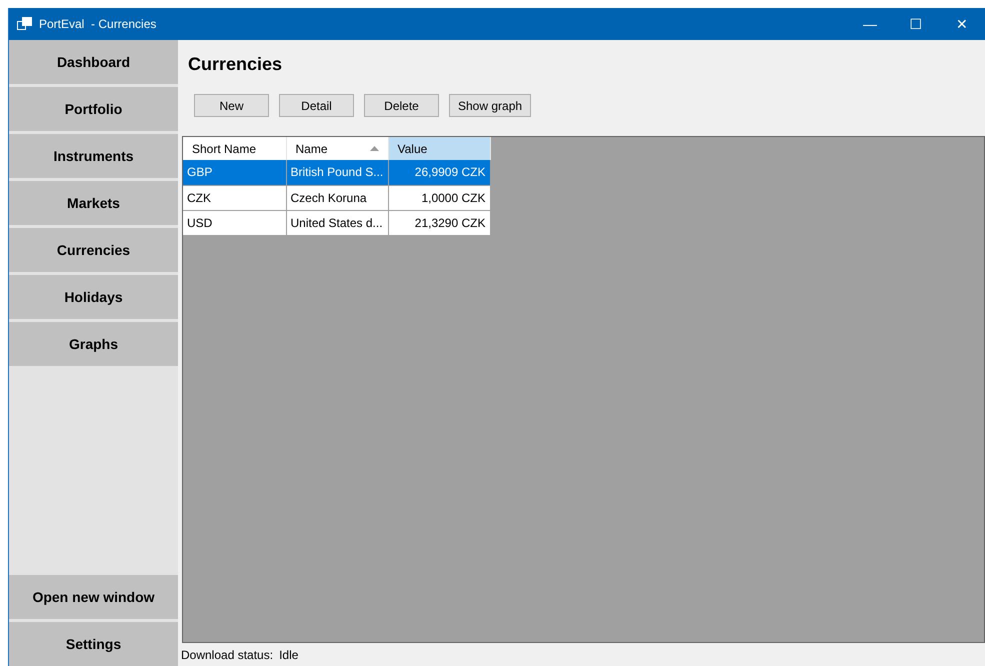 The image size is (985, 666). Describe the element at coordinates (93, 109) in the screenshot. I see `sidebar-item: Portfolio` at that location.